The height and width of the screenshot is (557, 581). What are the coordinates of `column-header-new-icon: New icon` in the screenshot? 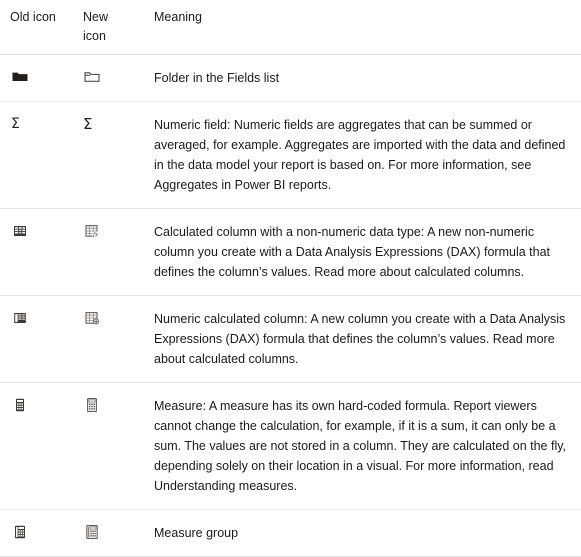 It's located at (107, 27).